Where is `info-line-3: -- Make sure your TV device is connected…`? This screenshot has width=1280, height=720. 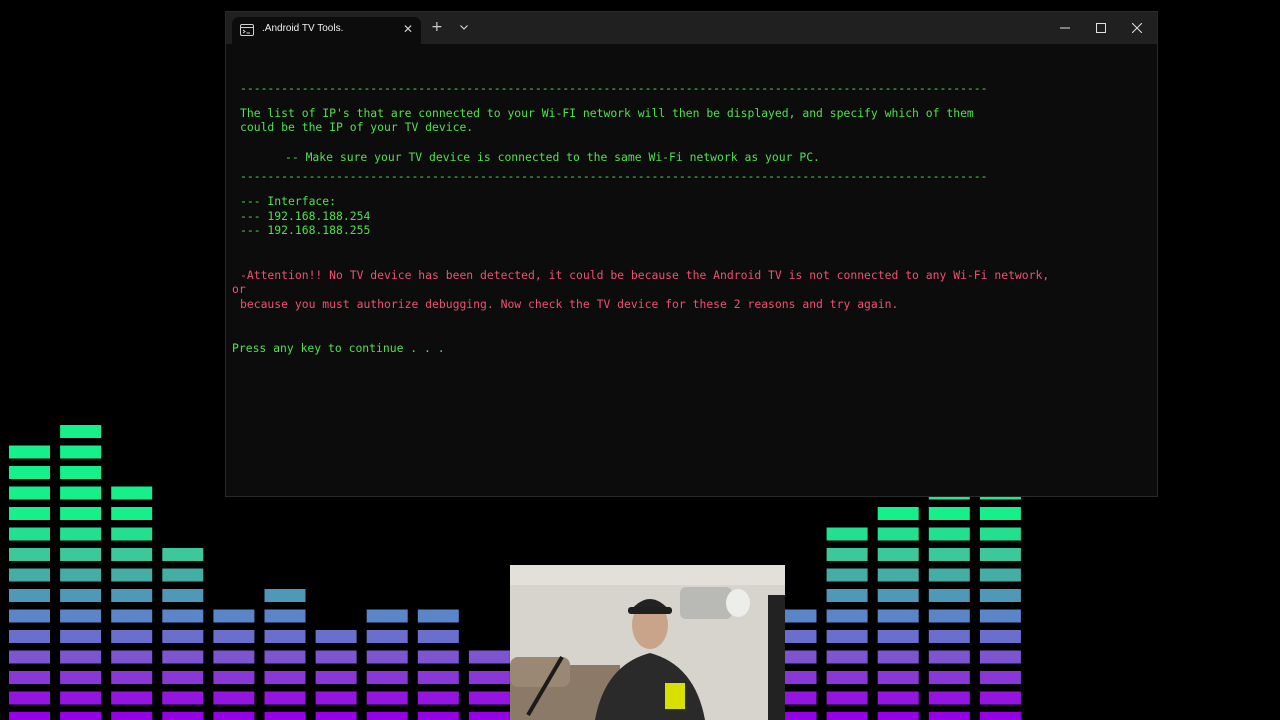 info-line-3: -- Make sure your TV device is connected… is located at coordinates (552, 157).